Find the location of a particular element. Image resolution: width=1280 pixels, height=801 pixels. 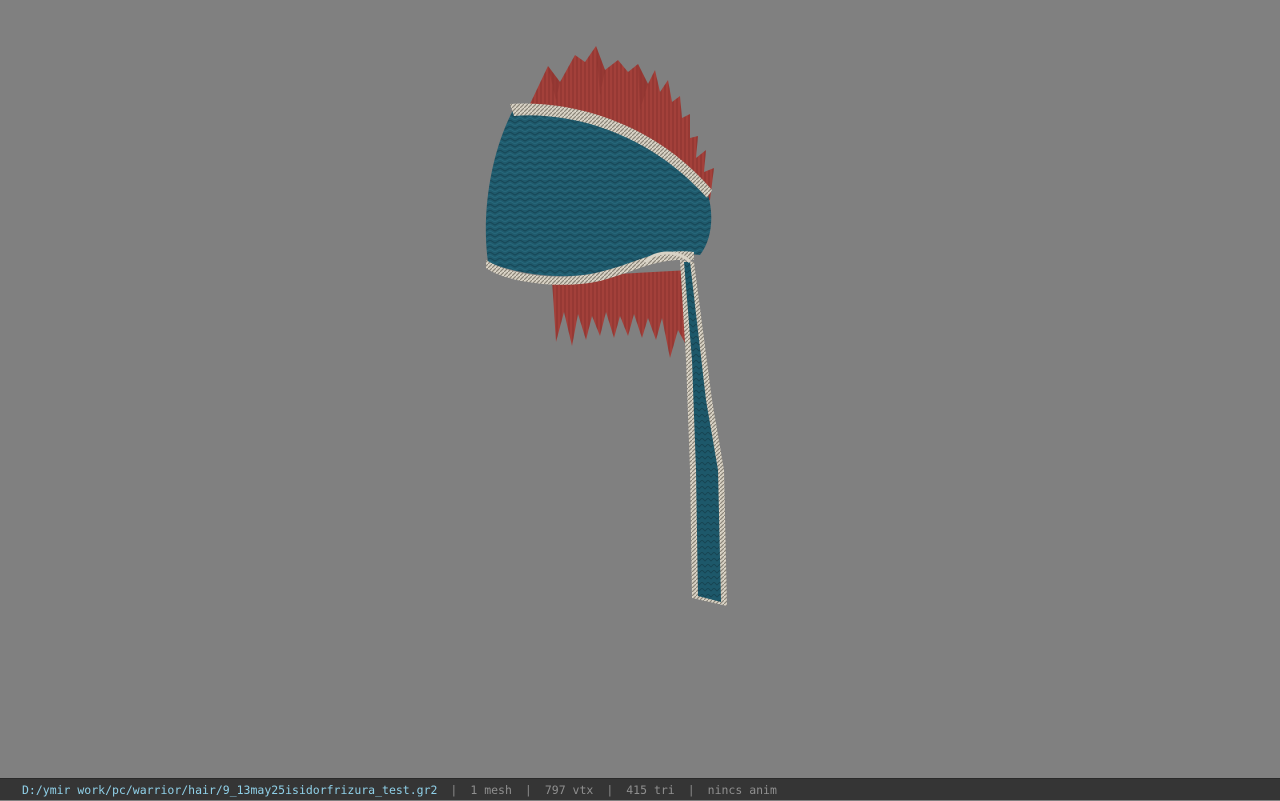

triangle-count: 415 tri is located at coordinates (650, 790).